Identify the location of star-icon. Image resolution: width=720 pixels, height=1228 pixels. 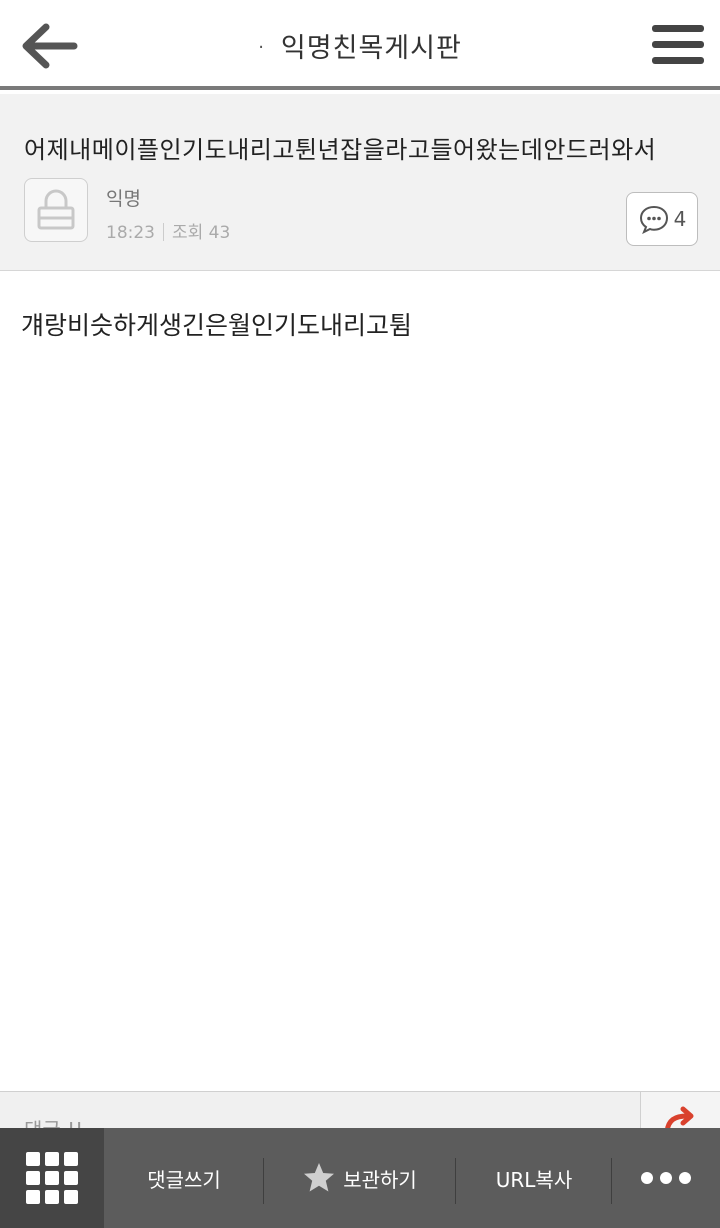
(319, 1177).